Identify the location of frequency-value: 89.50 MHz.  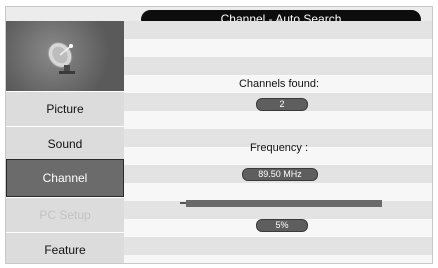
(280, 174).